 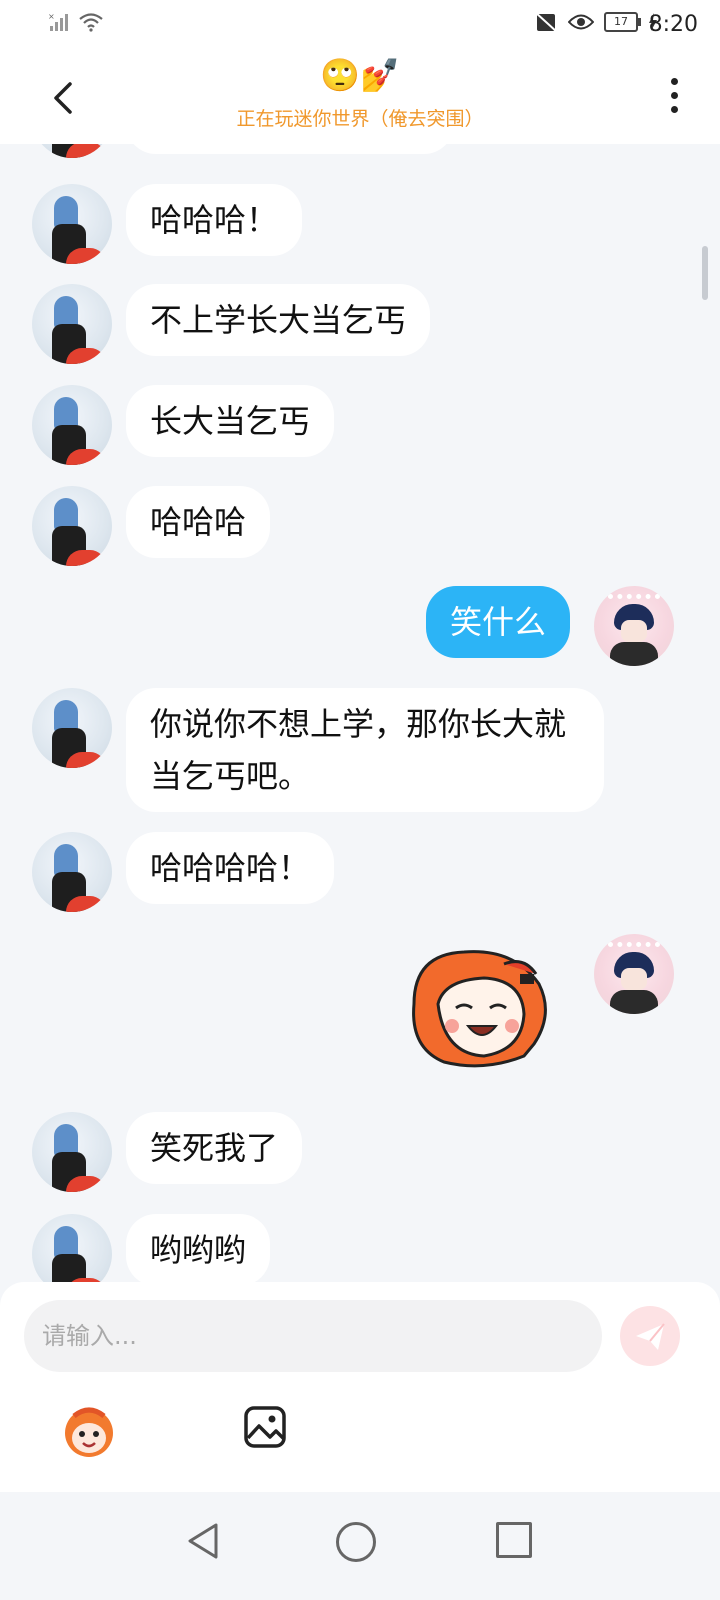 What do you see at coordinates (230, 868) in the screenshot?
I see `message-bubble: 哈哈哈哈！` at bounding box center [230, 868].